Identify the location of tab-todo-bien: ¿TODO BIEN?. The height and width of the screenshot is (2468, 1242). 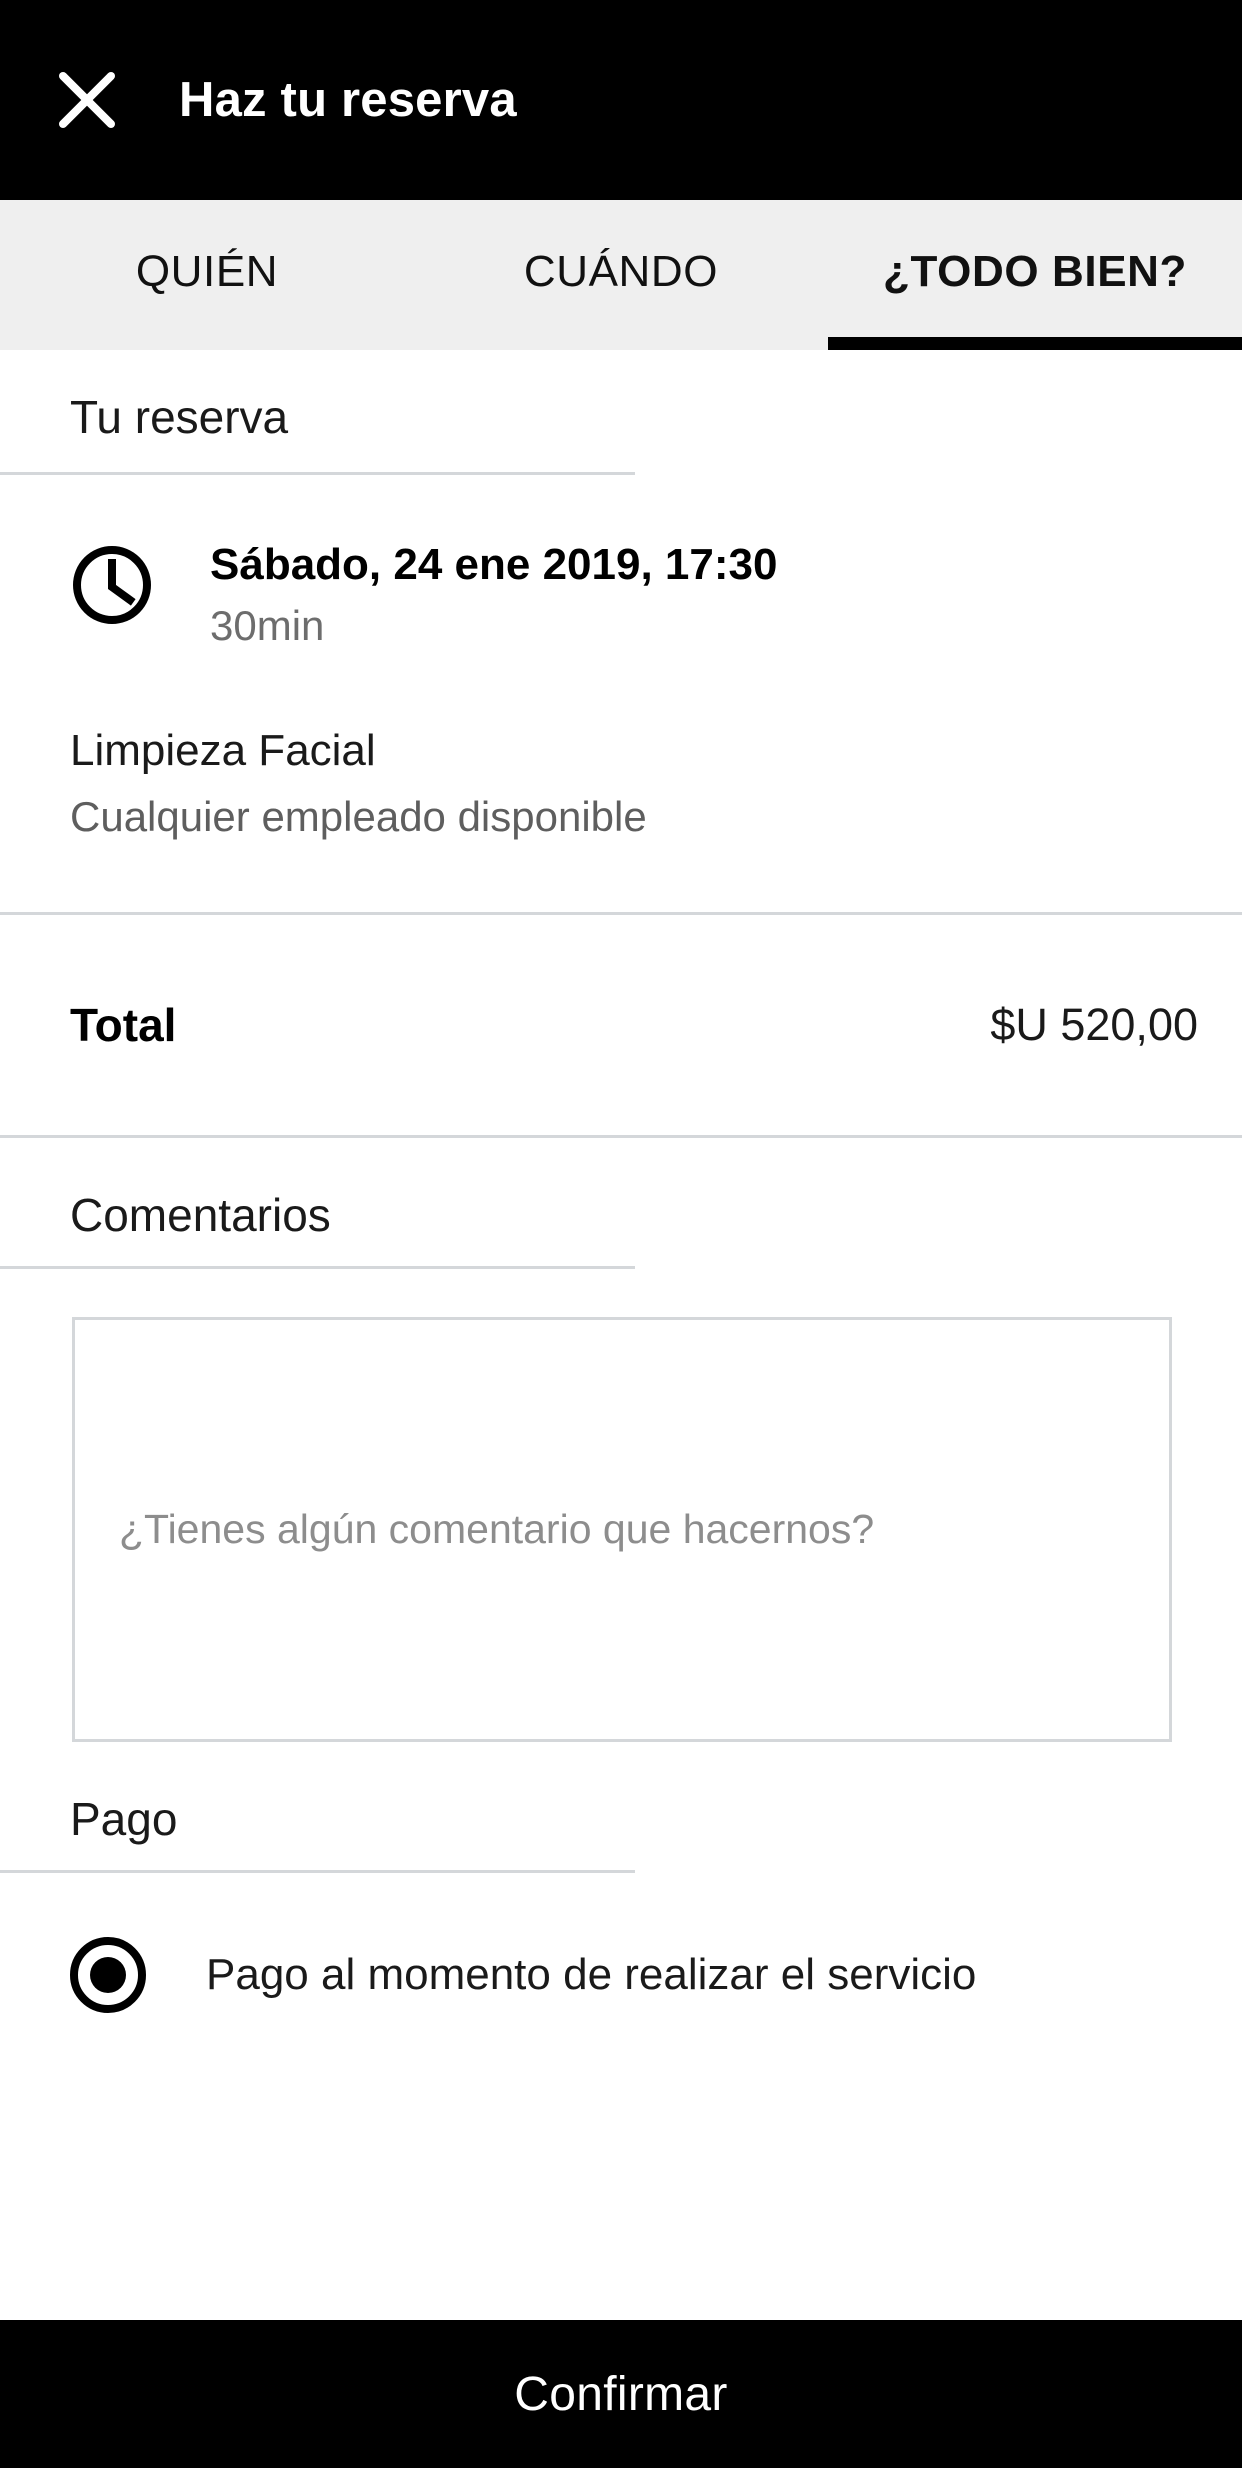
(1035, 275).